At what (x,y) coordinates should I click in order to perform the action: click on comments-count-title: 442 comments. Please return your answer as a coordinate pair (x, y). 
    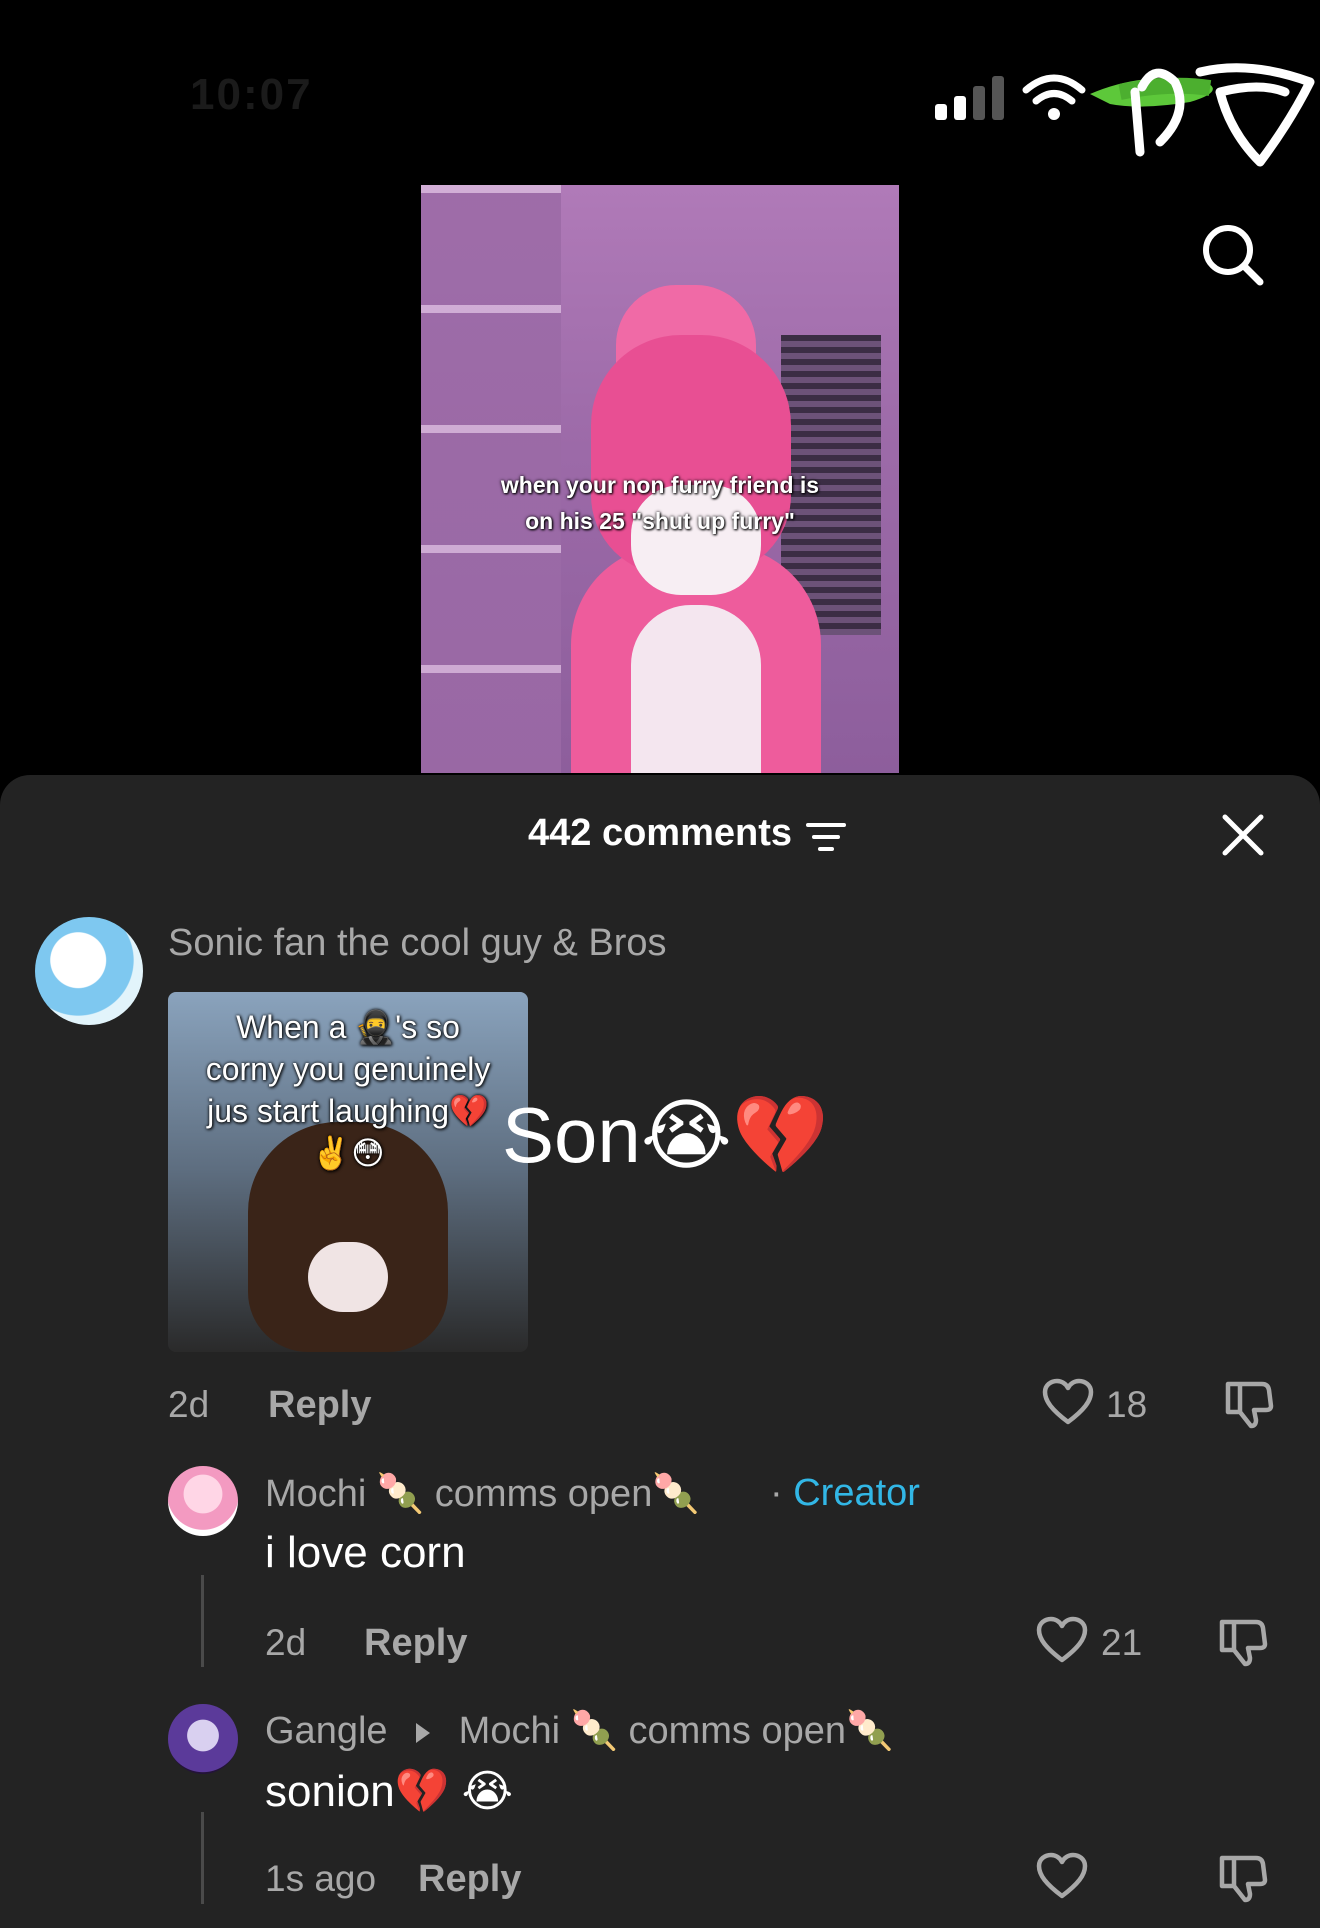
    Looking at the image, I should click on (659, 833).